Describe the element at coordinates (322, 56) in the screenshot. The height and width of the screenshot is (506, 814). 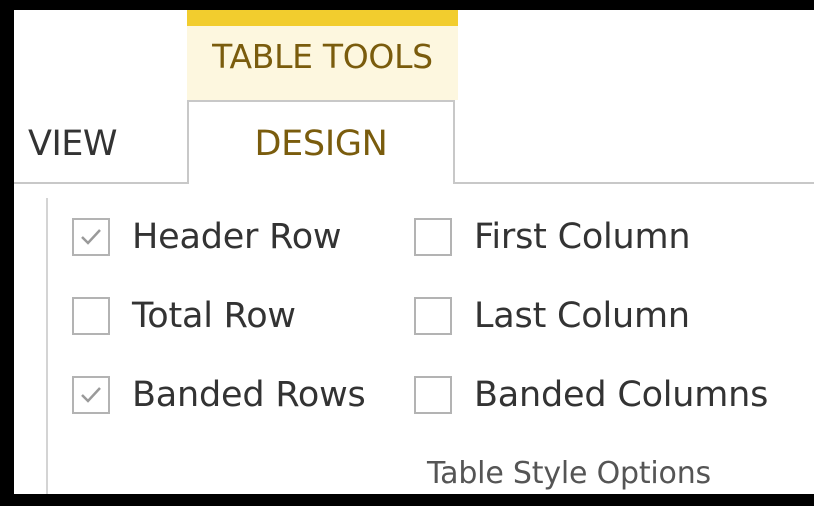
I see `contextual-tab-label: TABLE TOOLS` at that location.